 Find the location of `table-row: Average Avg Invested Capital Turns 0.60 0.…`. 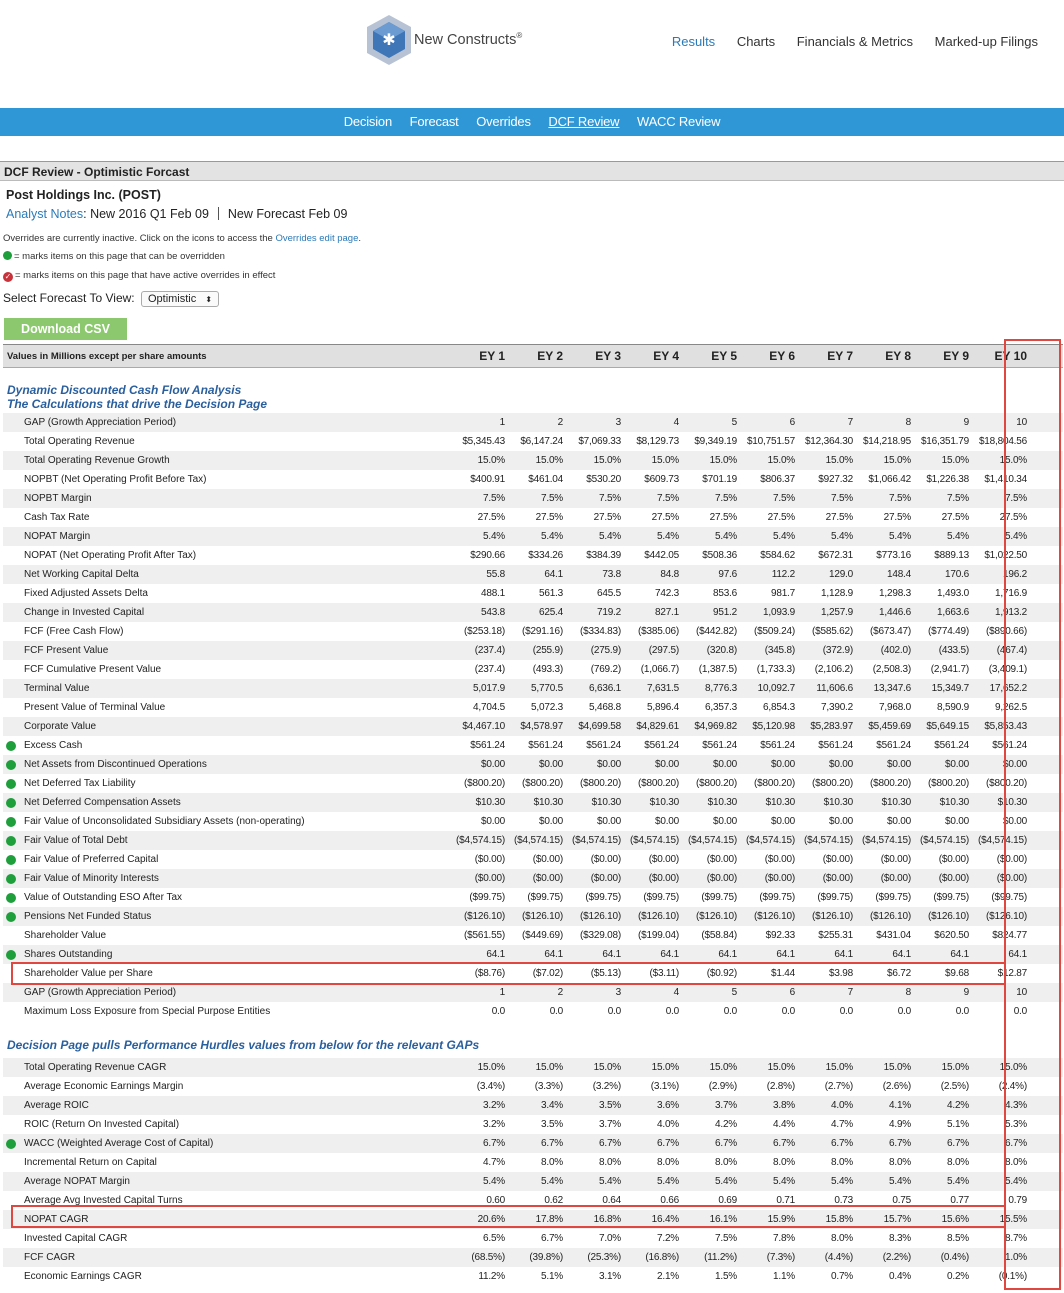

table-row: Average Avg Invested Capital Turns 0.60 0.… is located at coordinates (533, 1200).